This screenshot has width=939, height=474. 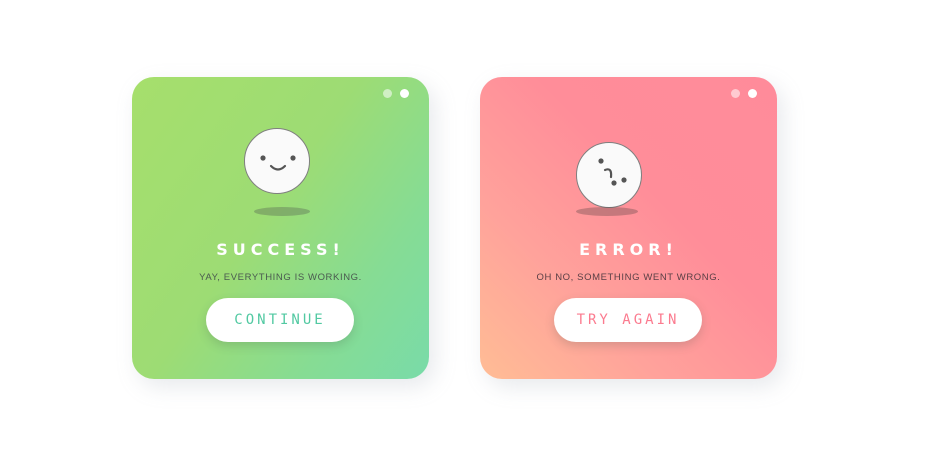 I want to click on smiling-face-glyph, so click(x=278, y=163).